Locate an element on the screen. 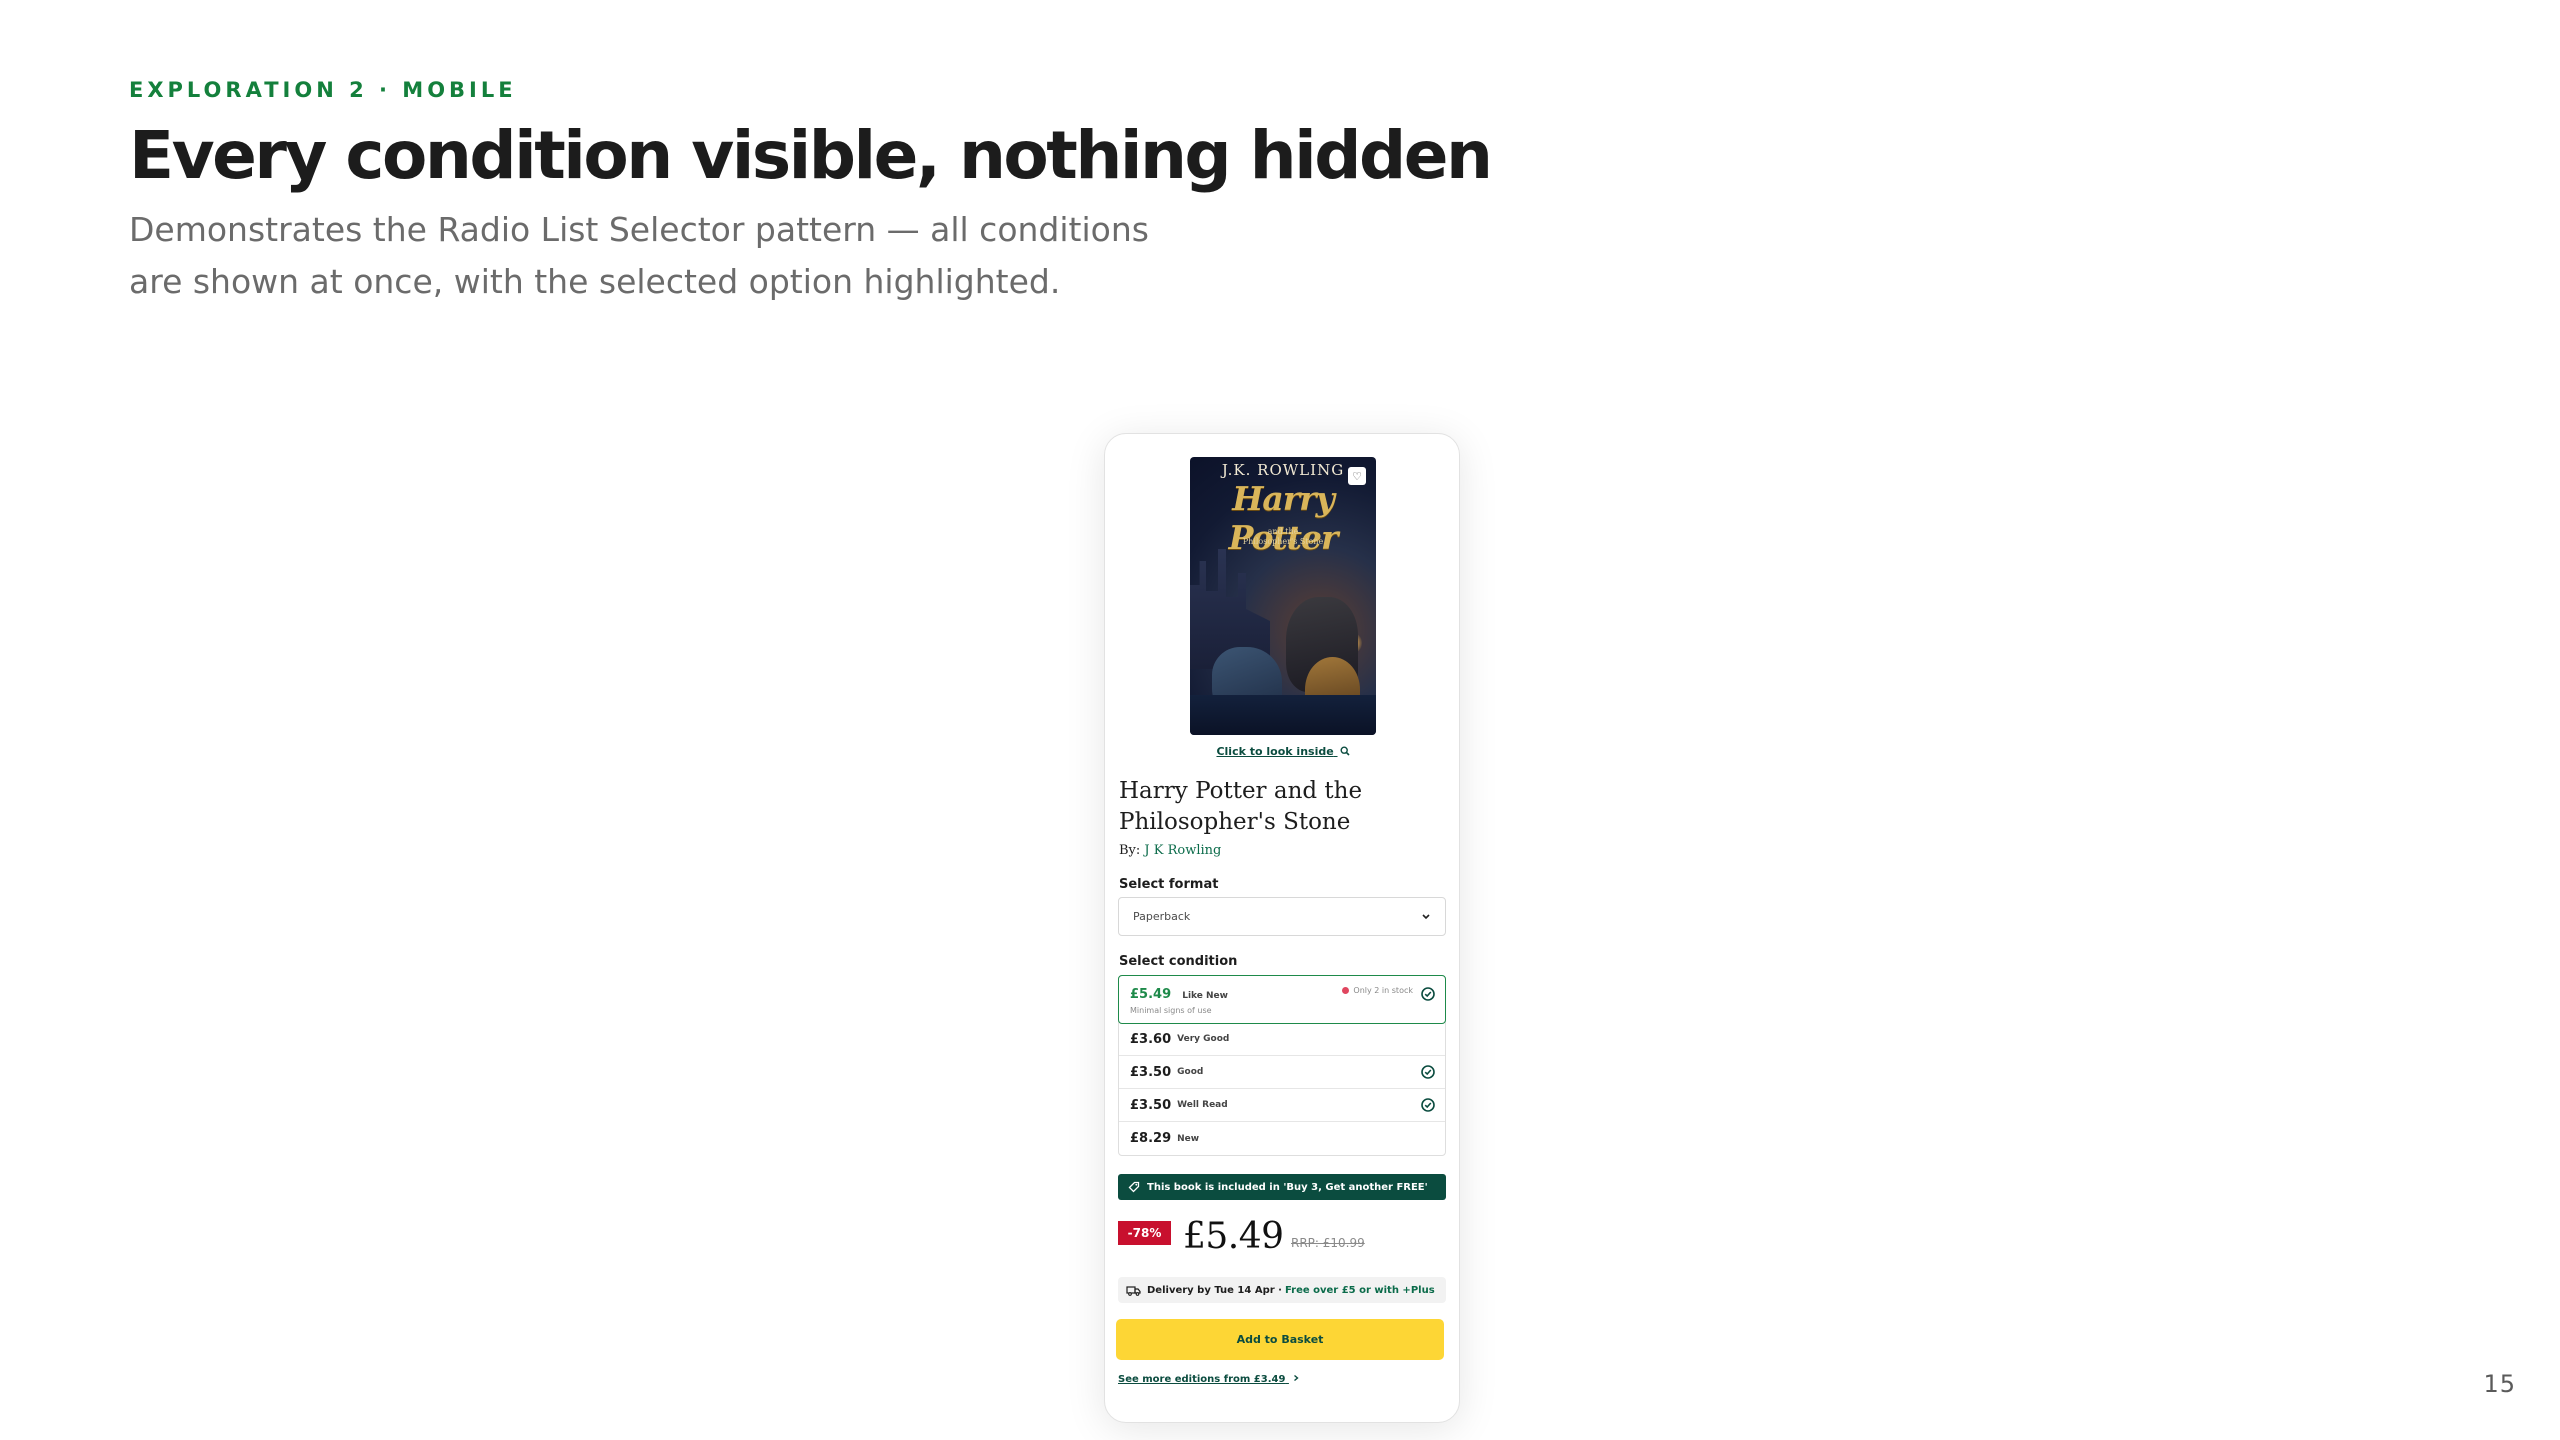 The height and width of the screenshot is (1440, 2560). format-select: Paperback is located at coordinates (1282, 916).